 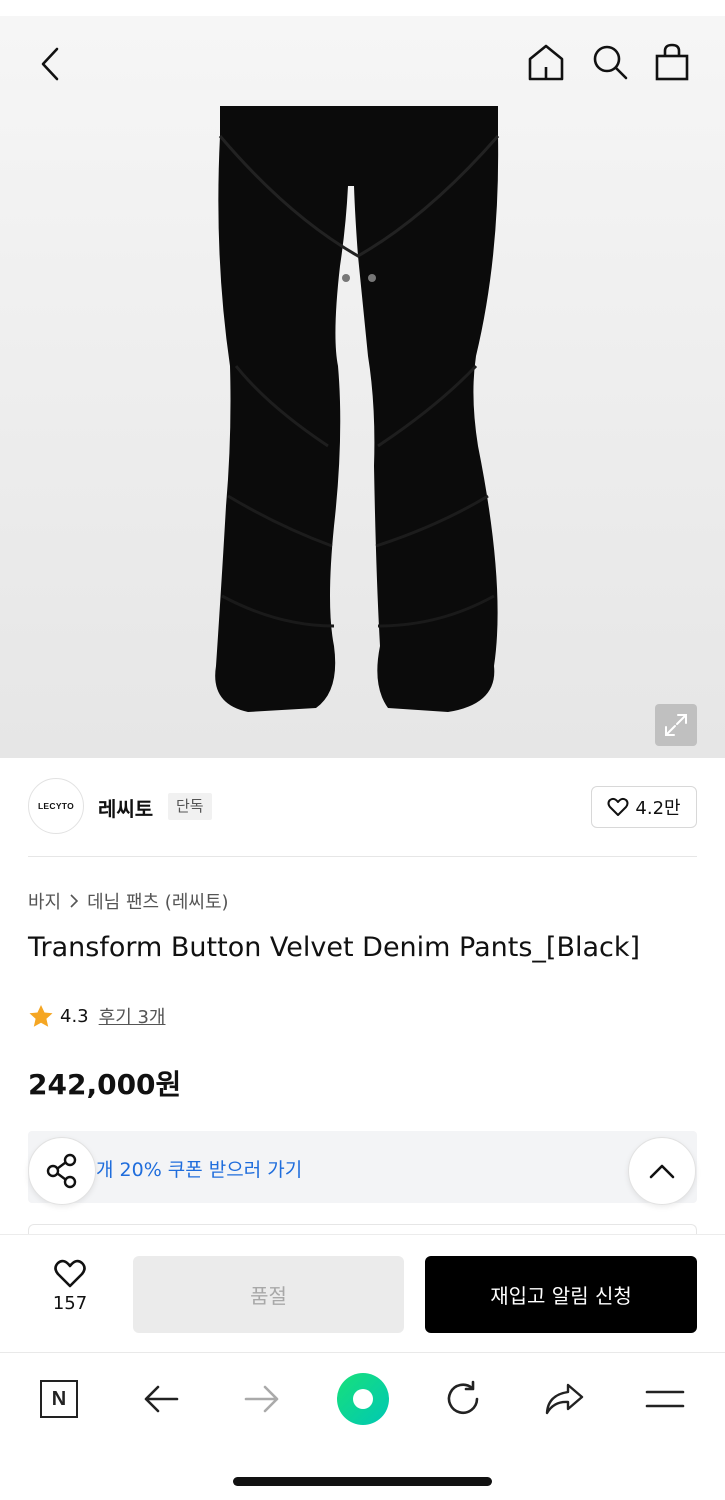 I want to click on like-count: 157, so click(x=70, y=1303).